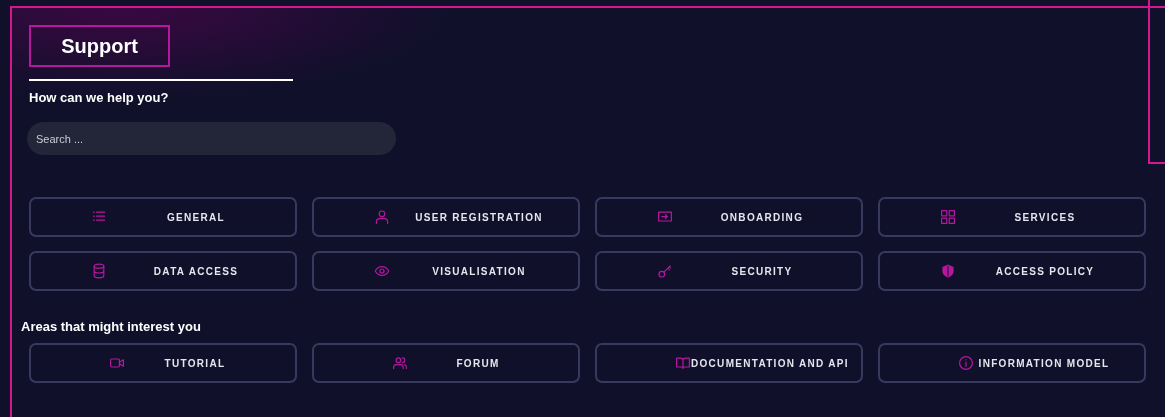  Describe the element at coordinates (99, 46) in the screenshot. I see `page-title: Support` at that location.